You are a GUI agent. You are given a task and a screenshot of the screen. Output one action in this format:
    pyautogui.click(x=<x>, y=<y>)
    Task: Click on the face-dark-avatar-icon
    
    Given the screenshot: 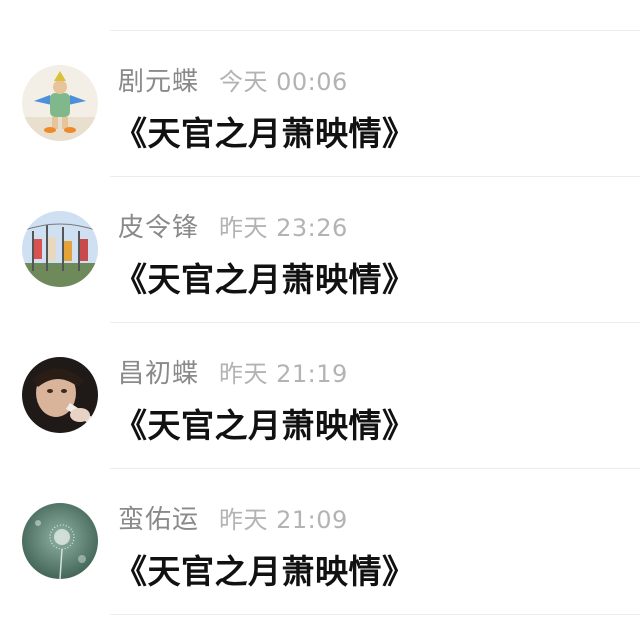 What is the action you would take?
    pyautogui.click(x=60, y=395)
    